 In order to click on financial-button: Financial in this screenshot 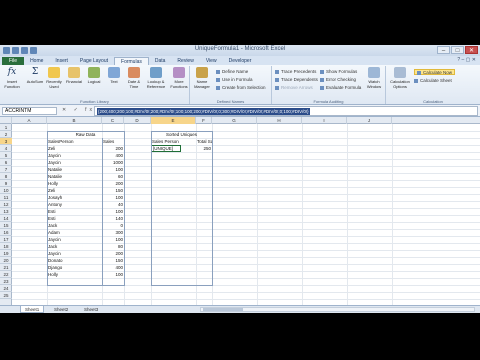, I will do `click(74, 82)`.